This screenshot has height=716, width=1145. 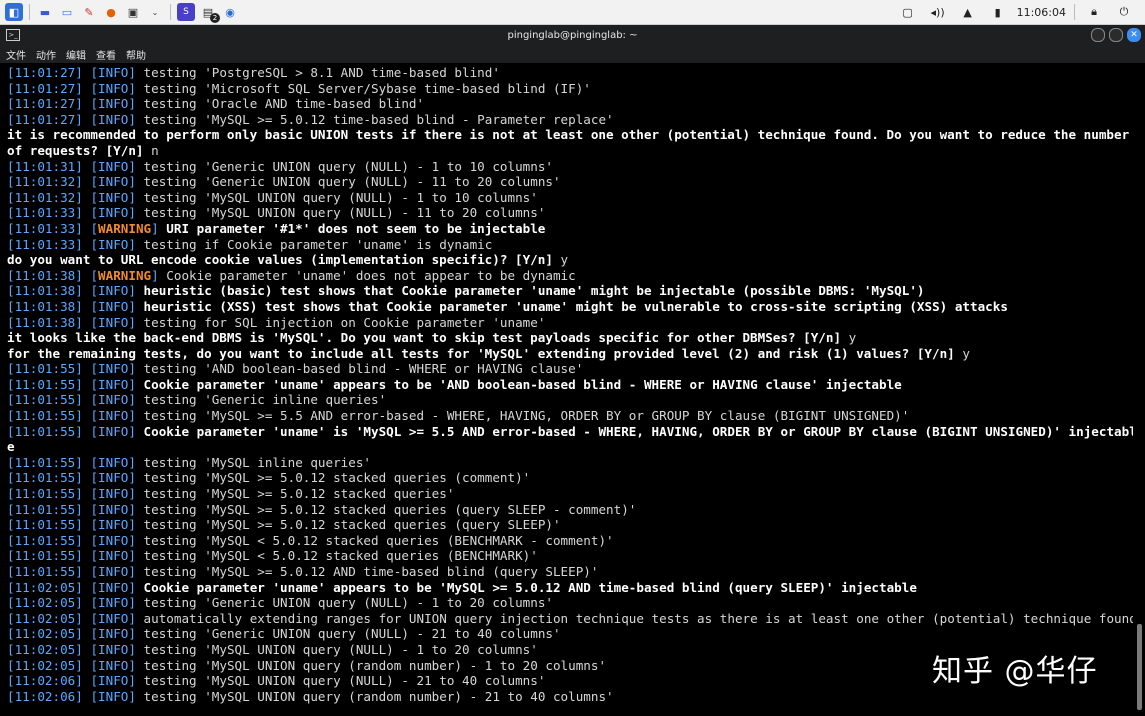 I want to click on timestamp: 11:02:06, so click(x=45, y=681).